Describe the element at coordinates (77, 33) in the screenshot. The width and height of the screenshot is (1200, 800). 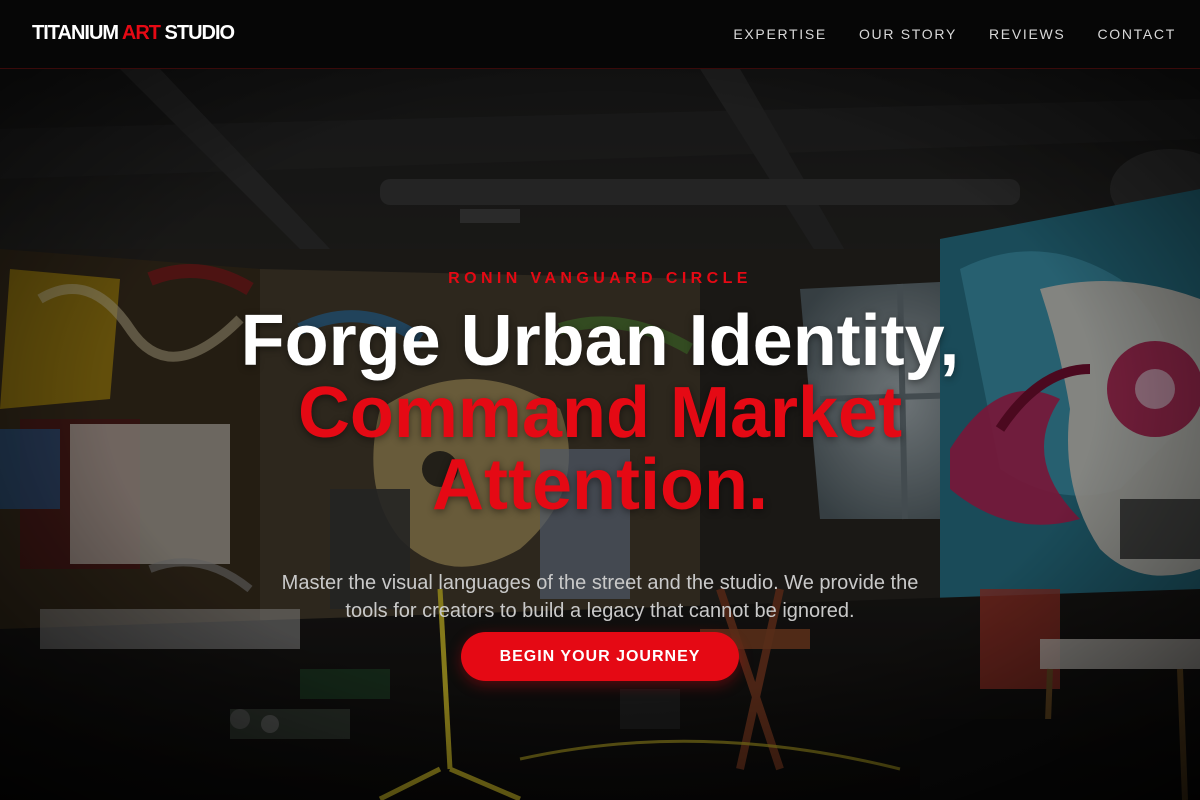
I see `brand-part-titanium: TITANIUM` at that location.